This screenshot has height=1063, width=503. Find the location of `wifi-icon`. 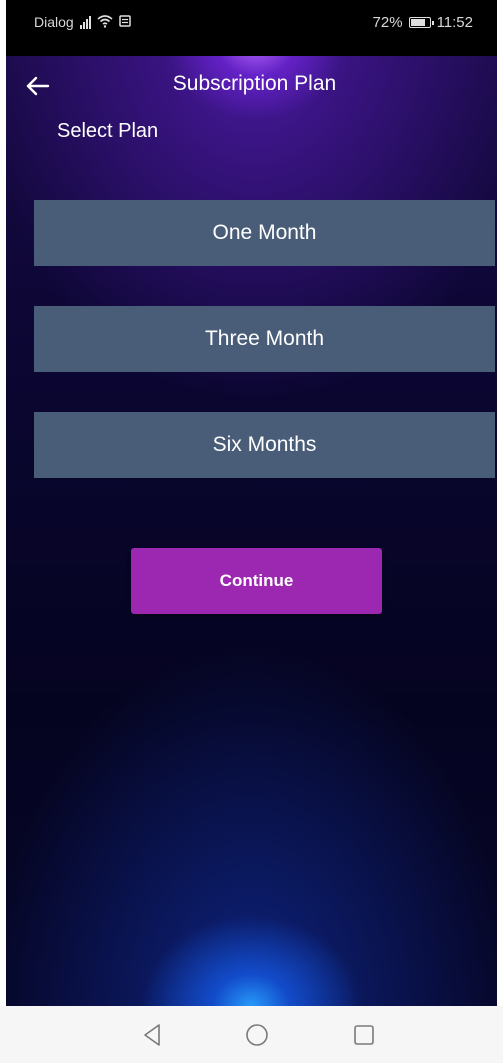

wifi-icon is located at coordinates (105, 22).